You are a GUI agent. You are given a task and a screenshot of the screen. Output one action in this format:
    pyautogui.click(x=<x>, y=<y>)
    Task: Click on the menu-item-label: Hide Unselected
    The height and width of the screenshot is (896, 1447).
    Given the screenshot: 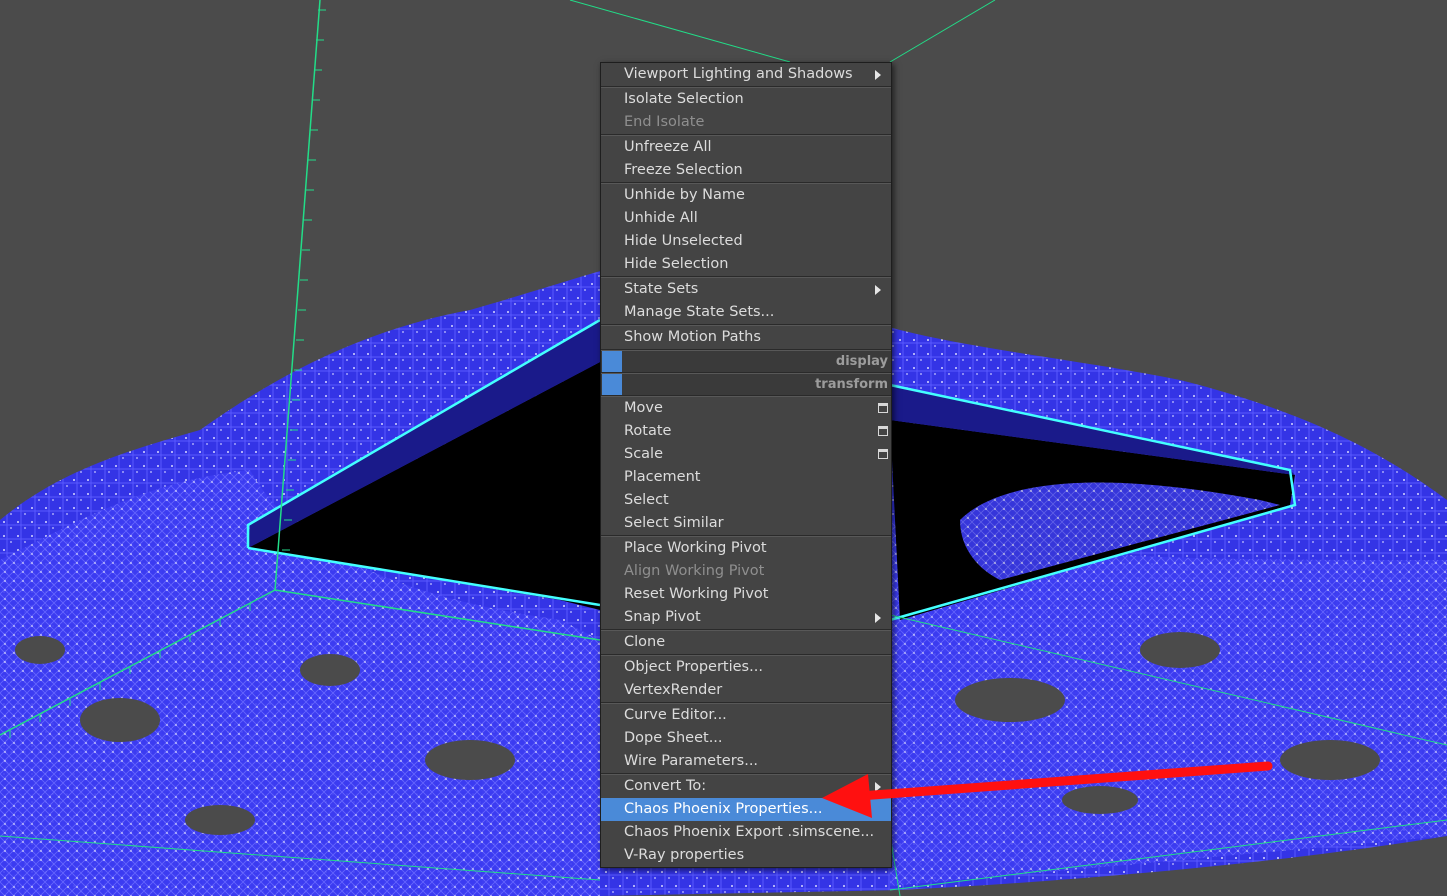 What is the action you would take?
    pyautogui.click(x=683, y=241)
    